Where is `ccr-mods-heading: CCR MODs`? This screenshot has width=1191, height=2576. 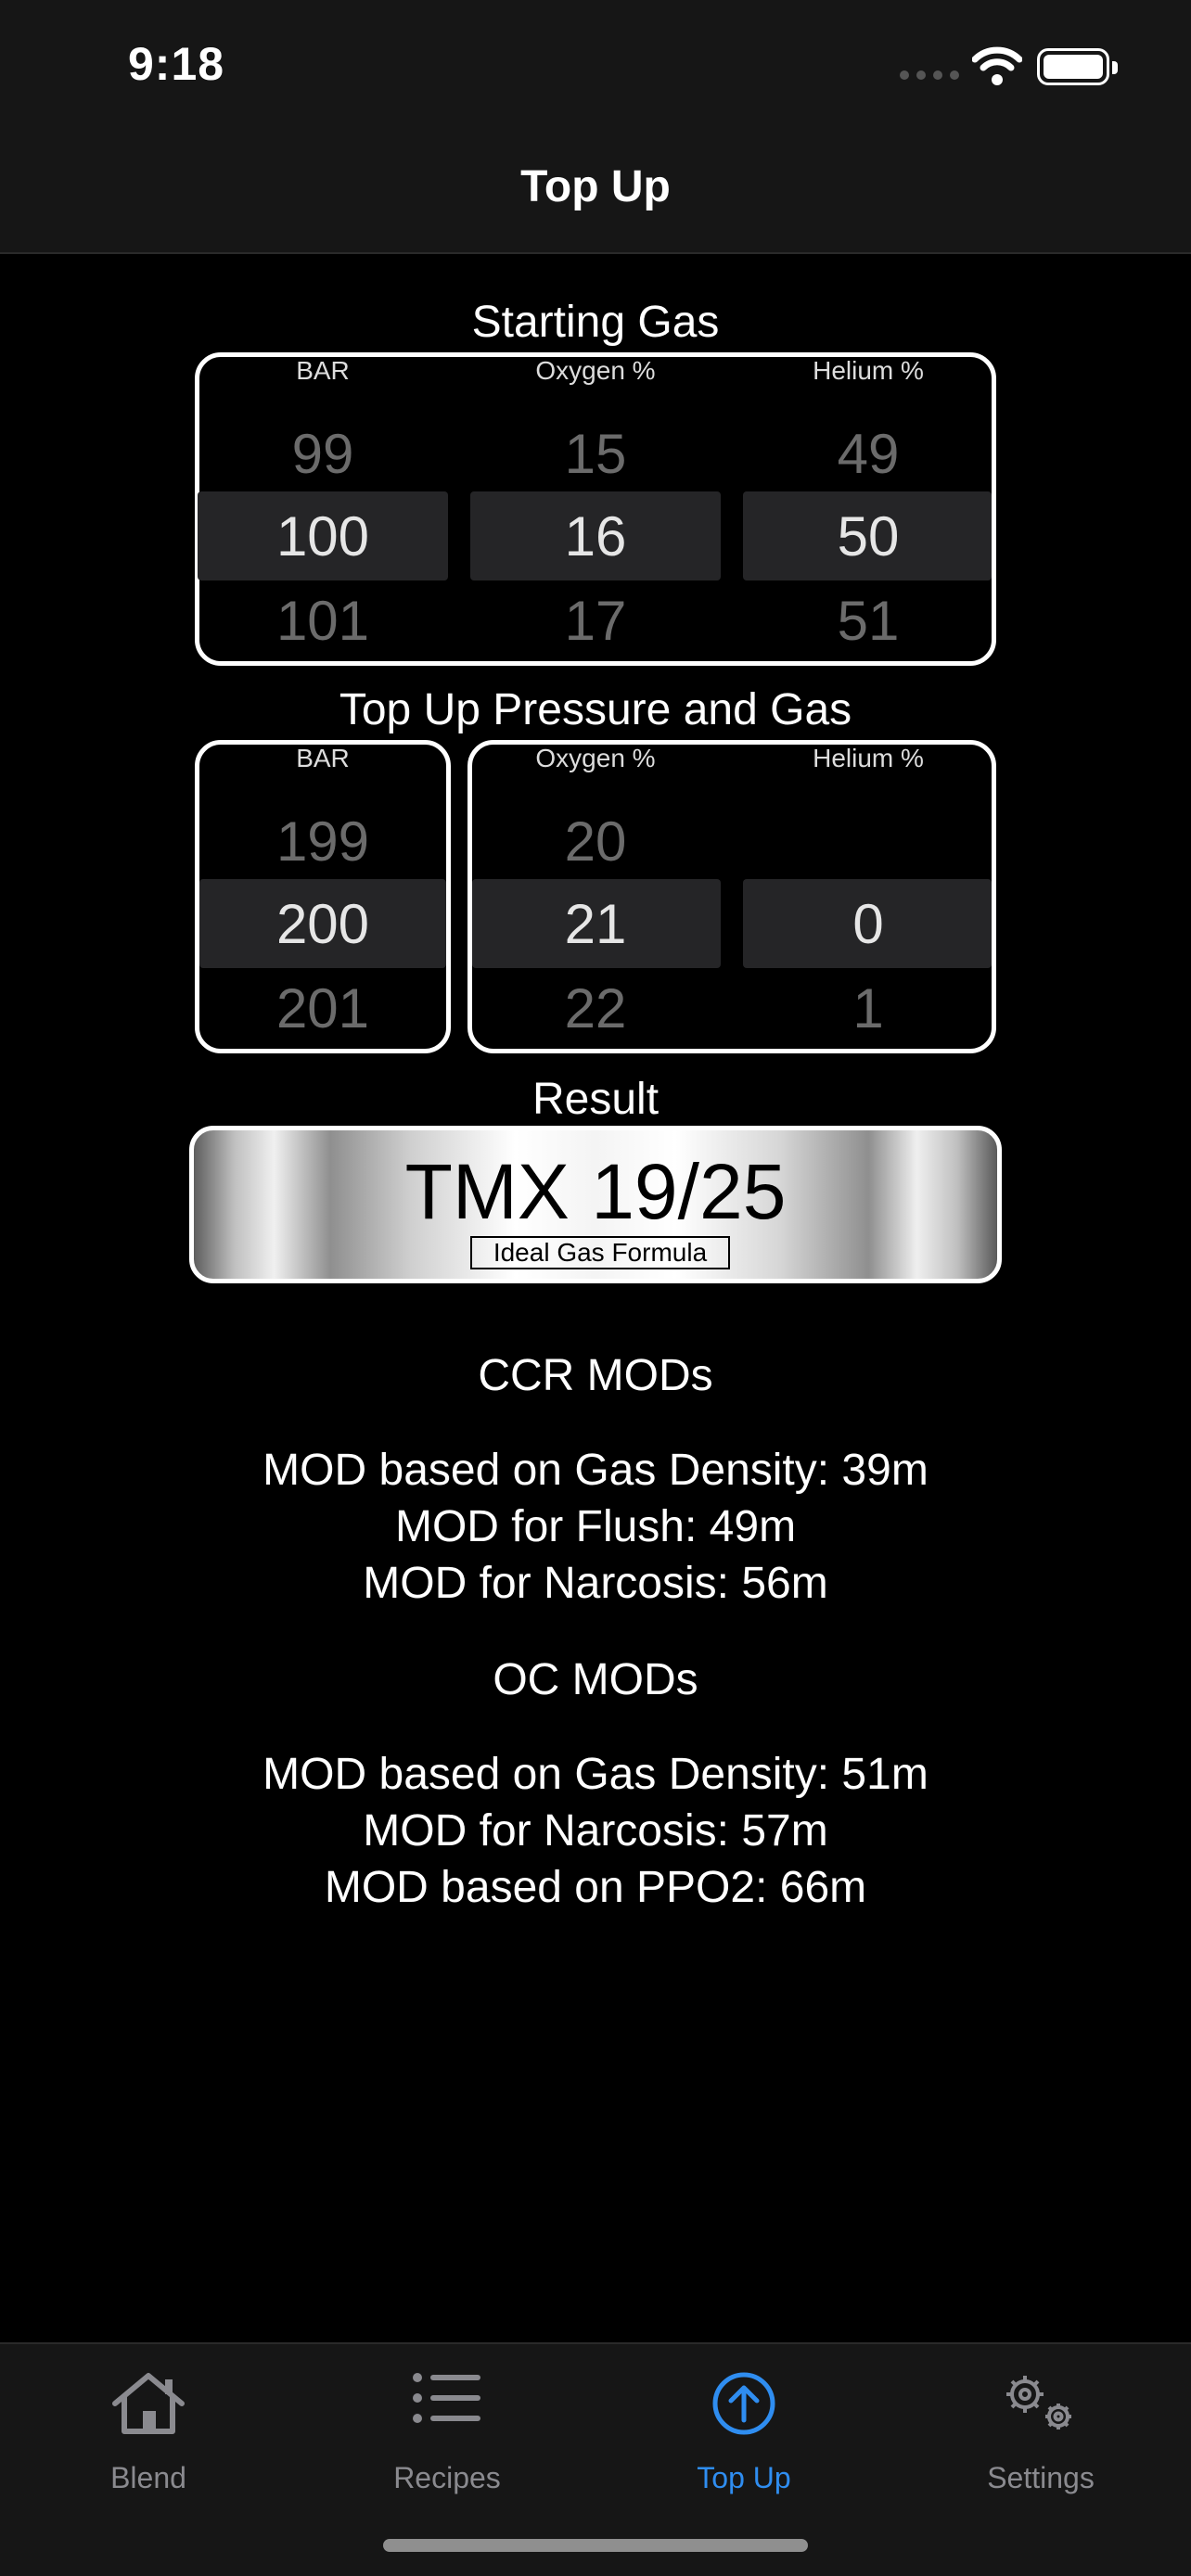 ccr-mods-heading: CCR MODs is located at coordinates (595, 1376).